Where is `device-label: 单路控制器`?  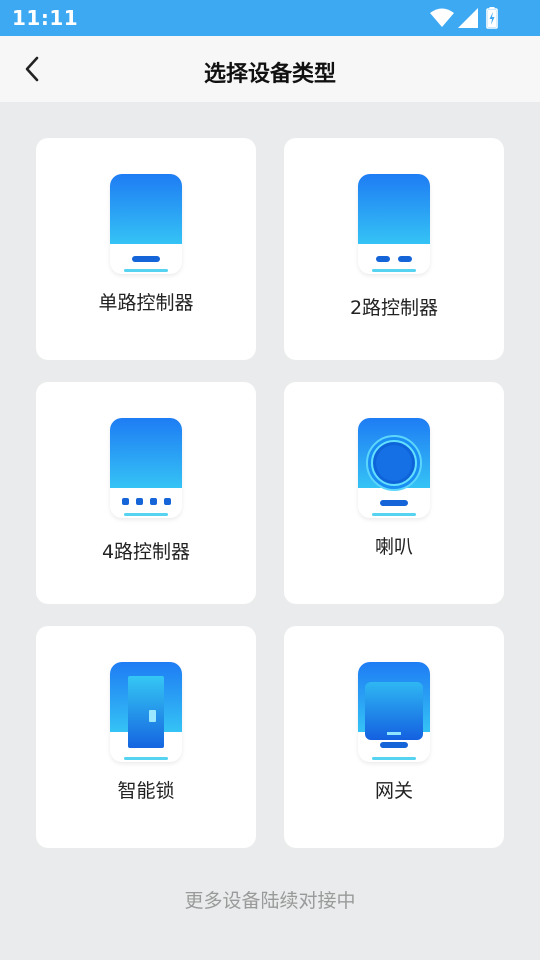
device-label: 单路控制器 is located at coordinates (146, 303).